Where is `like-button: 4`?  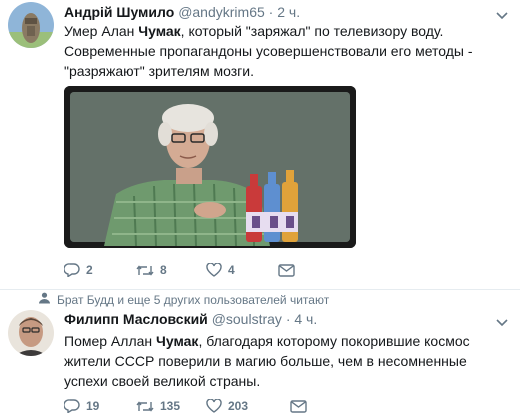 like-button: 4 is located at coordinates (220, 270).